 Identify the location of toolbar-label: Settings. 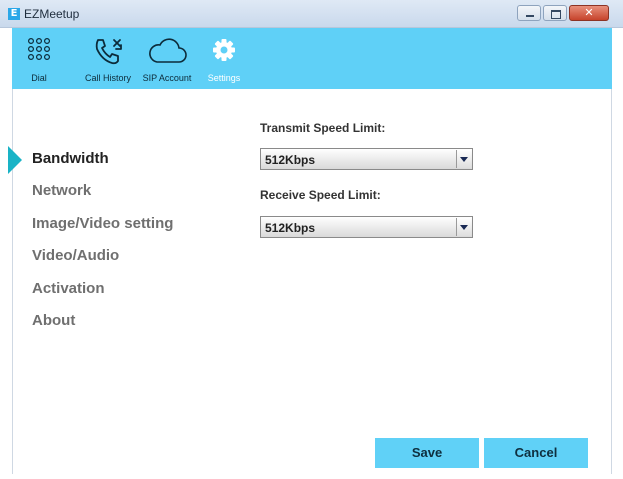
(224, 78).